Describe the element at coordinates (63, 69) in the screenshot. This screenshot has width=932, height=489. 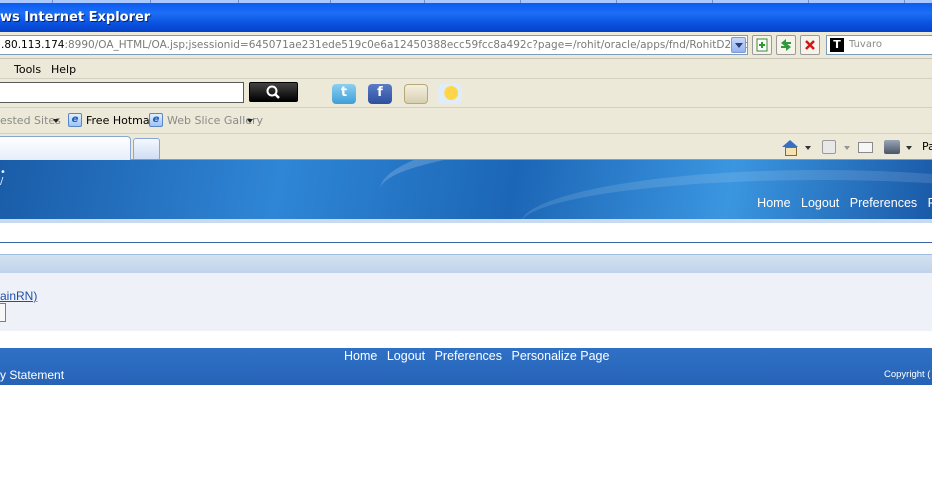
I see `menu-help: Help` at that location.